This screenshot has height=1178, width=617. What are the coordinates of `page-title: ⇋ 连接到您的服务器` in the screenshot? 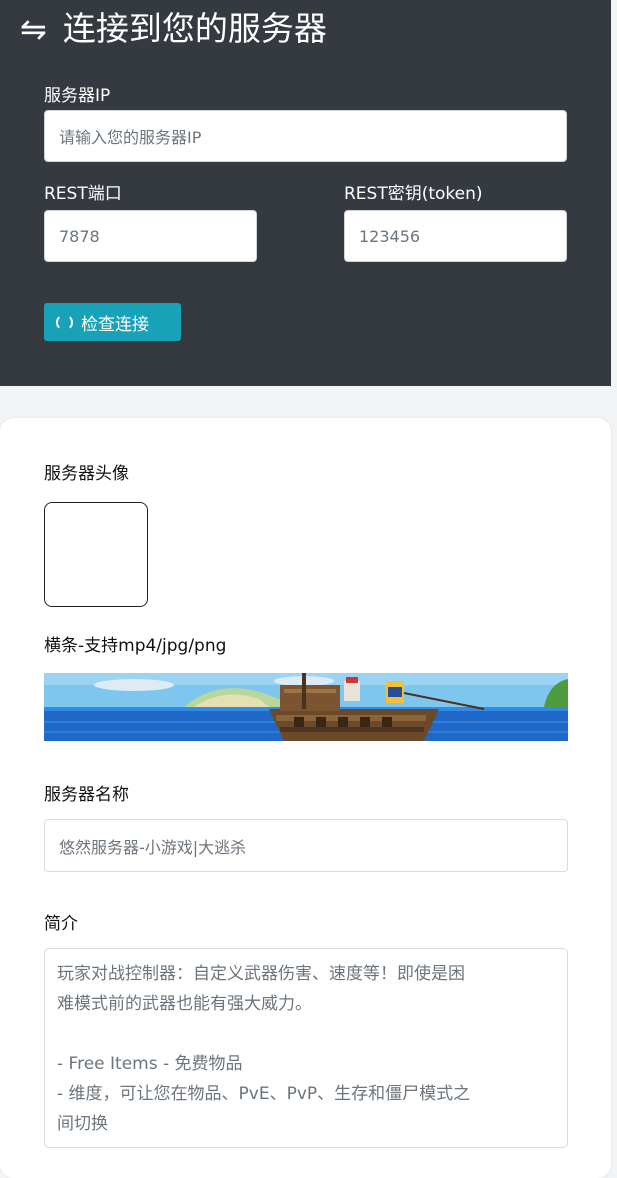 It's located at (173, 29).